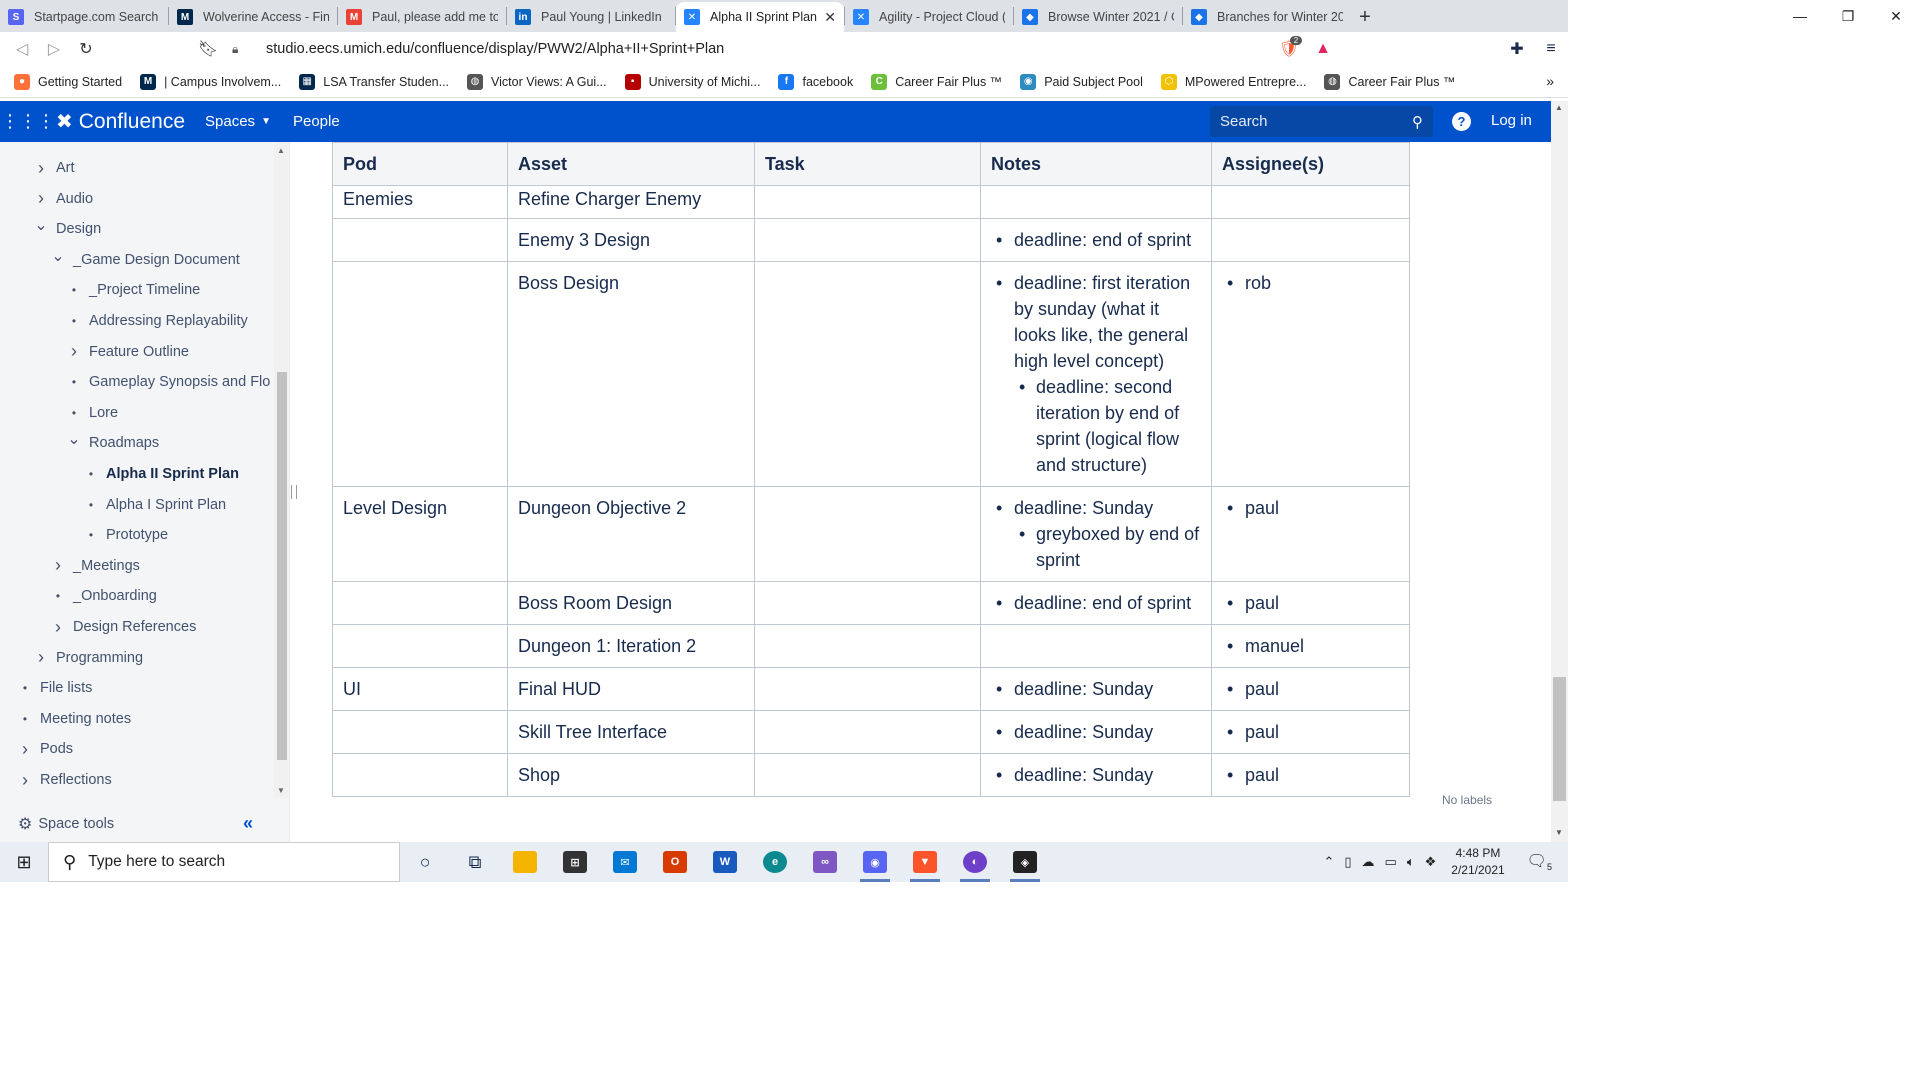 This screenshot has height=1080, width=1920. Describe the element at coordinates (54, 168) in the screenshot. I see `sidebar-tree-item: › Art` at that location.